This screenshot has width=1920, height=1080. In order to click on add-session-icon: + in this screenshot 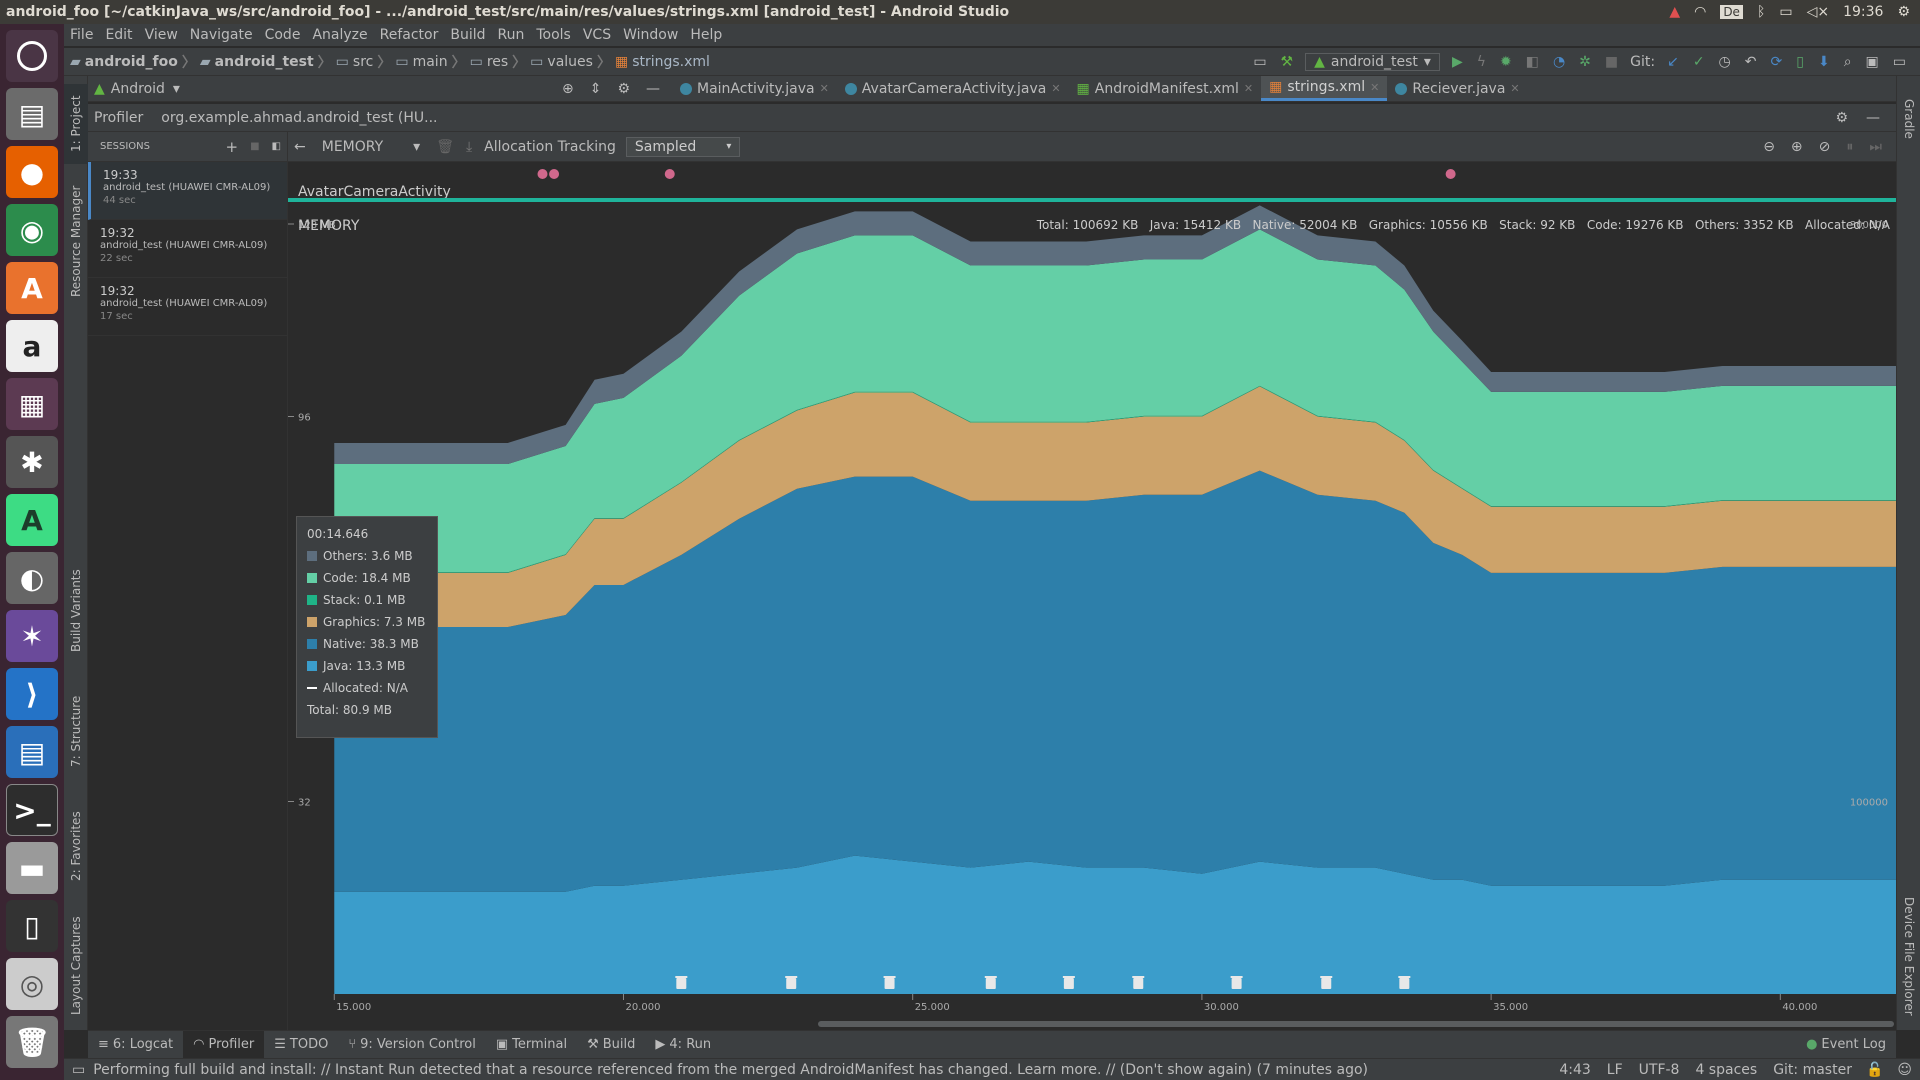, I will do `click(232, 147)`.